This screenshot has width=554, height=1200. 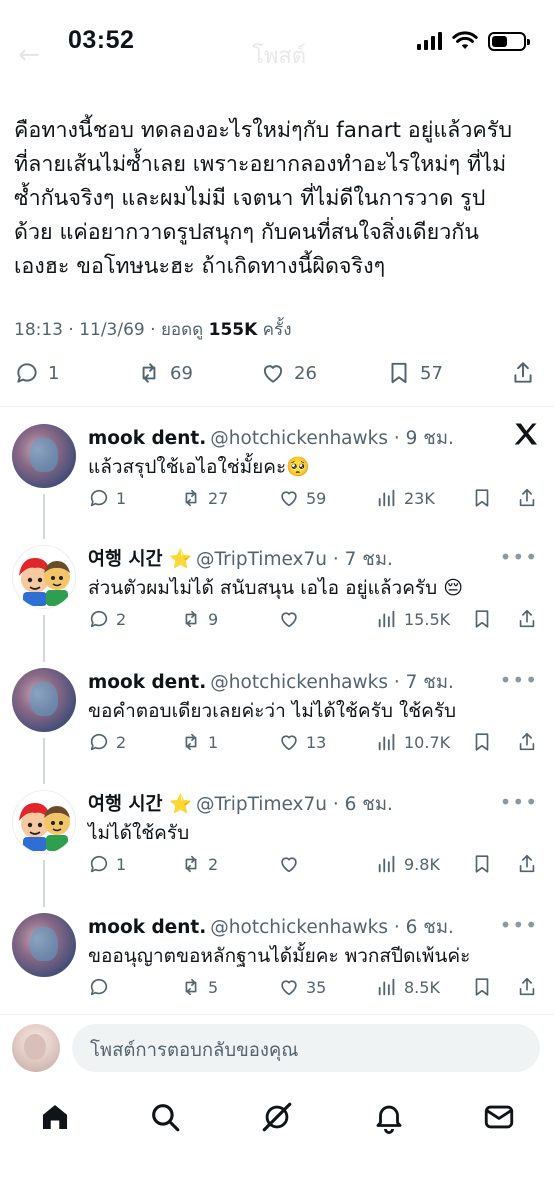 I want to click on reply-actions: 1 27 59 23K, so click(x=313, y=501).